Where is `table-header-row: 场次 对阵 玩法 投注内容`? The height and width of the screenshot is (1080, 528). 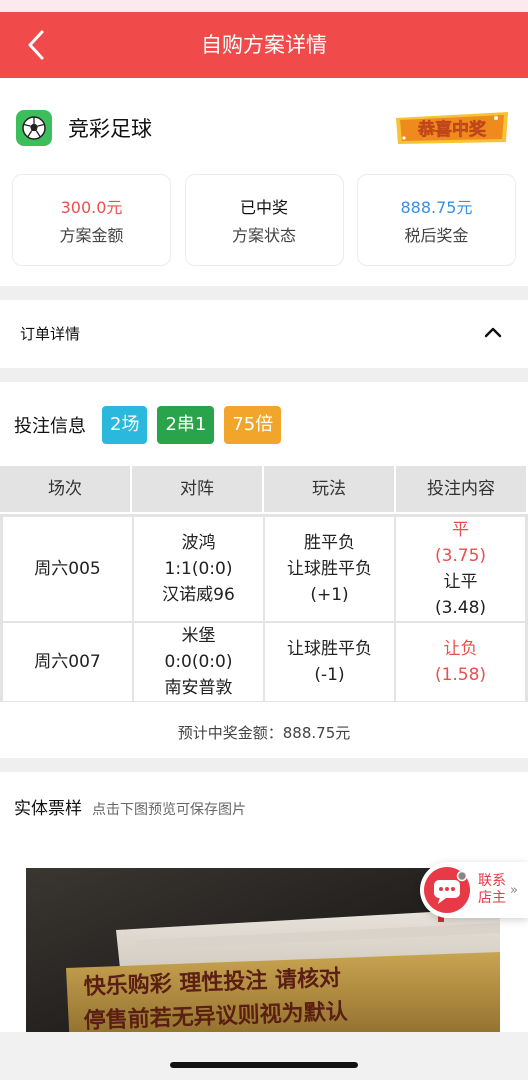
table-header-row: 场次 对阵 玩法 投注内容 is located at coordinates (264, 490).